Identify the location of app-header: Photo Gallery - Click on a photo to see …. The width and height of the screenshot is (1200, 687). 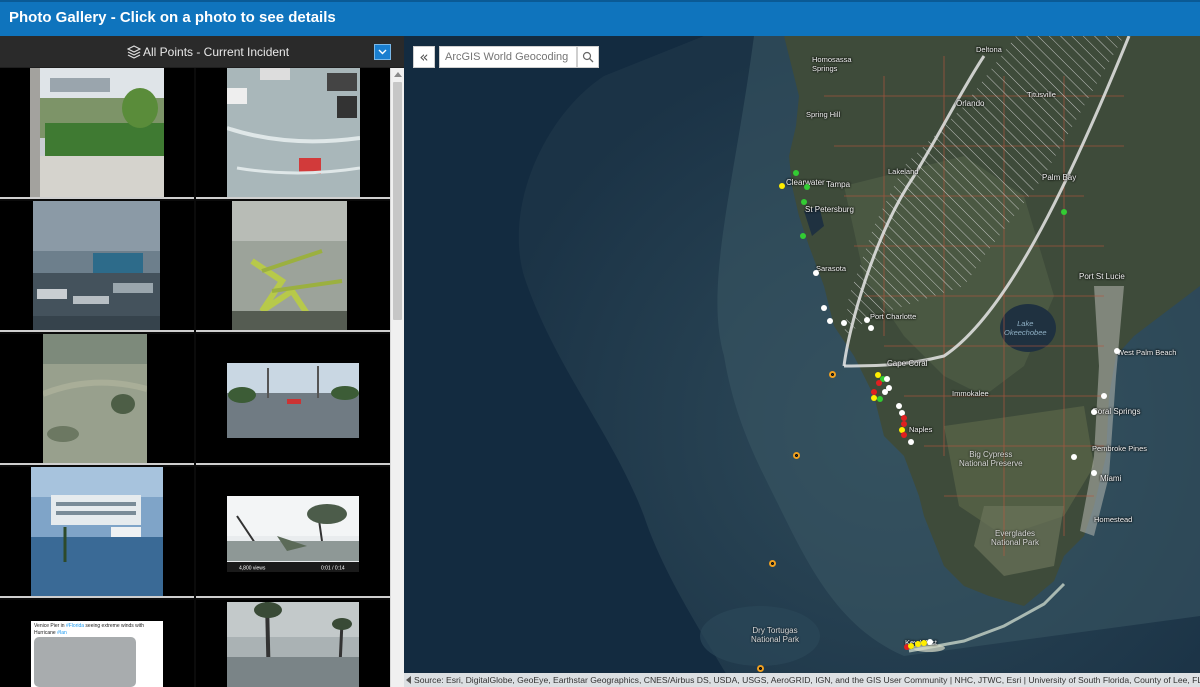
(600, 18).